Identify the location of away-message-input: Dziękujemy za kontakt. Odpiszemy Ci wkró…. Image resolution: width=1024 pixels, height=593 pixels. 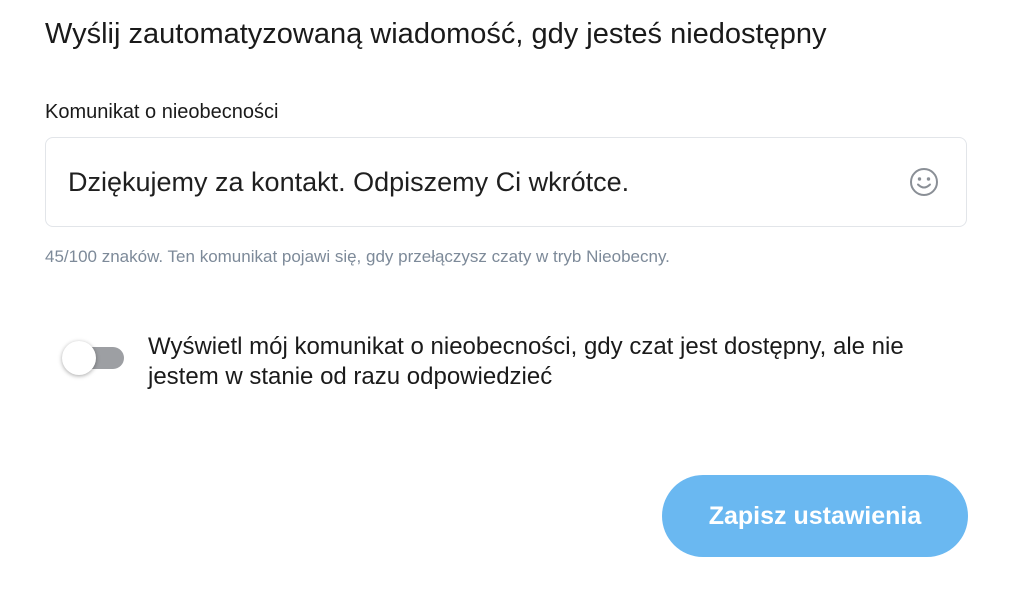
(506, 182).